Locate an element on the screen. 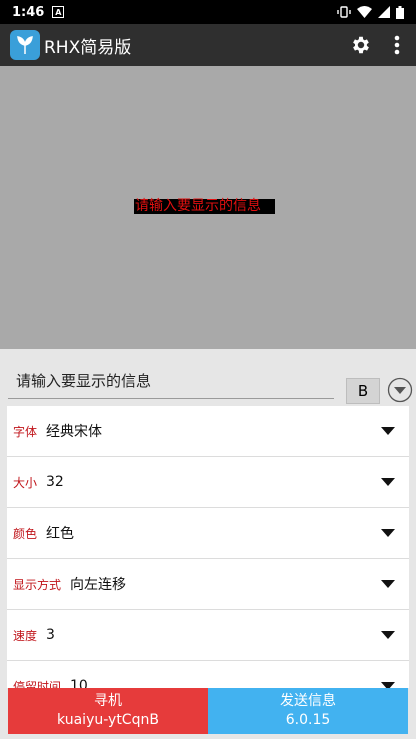 The width and height of the screenshot is (416, 739). option-color: 颜色 红色 is located at coordinates (208, 533).